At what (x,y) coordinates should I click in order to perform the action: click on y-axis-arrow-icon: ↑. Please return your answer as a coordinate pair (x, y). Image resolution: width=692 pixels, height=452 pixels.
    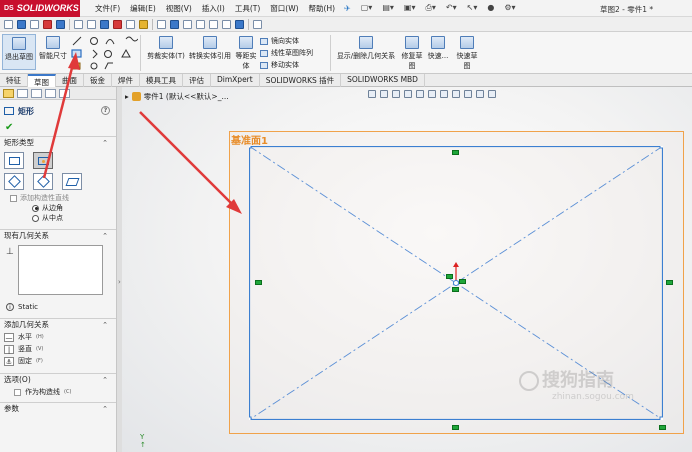
    Looking at the image, I should click on (143, 445).